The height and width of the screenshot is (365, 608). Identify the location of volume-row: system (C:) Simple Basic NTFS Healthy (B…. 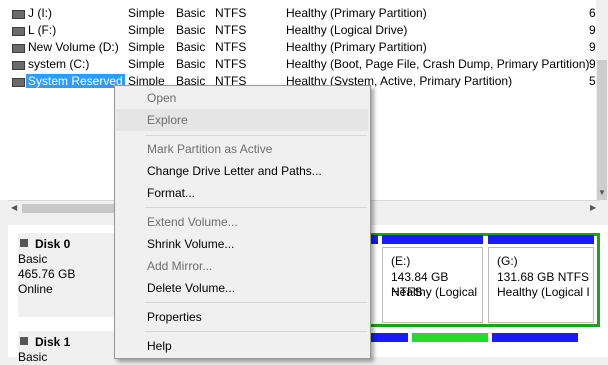
(298, 64).